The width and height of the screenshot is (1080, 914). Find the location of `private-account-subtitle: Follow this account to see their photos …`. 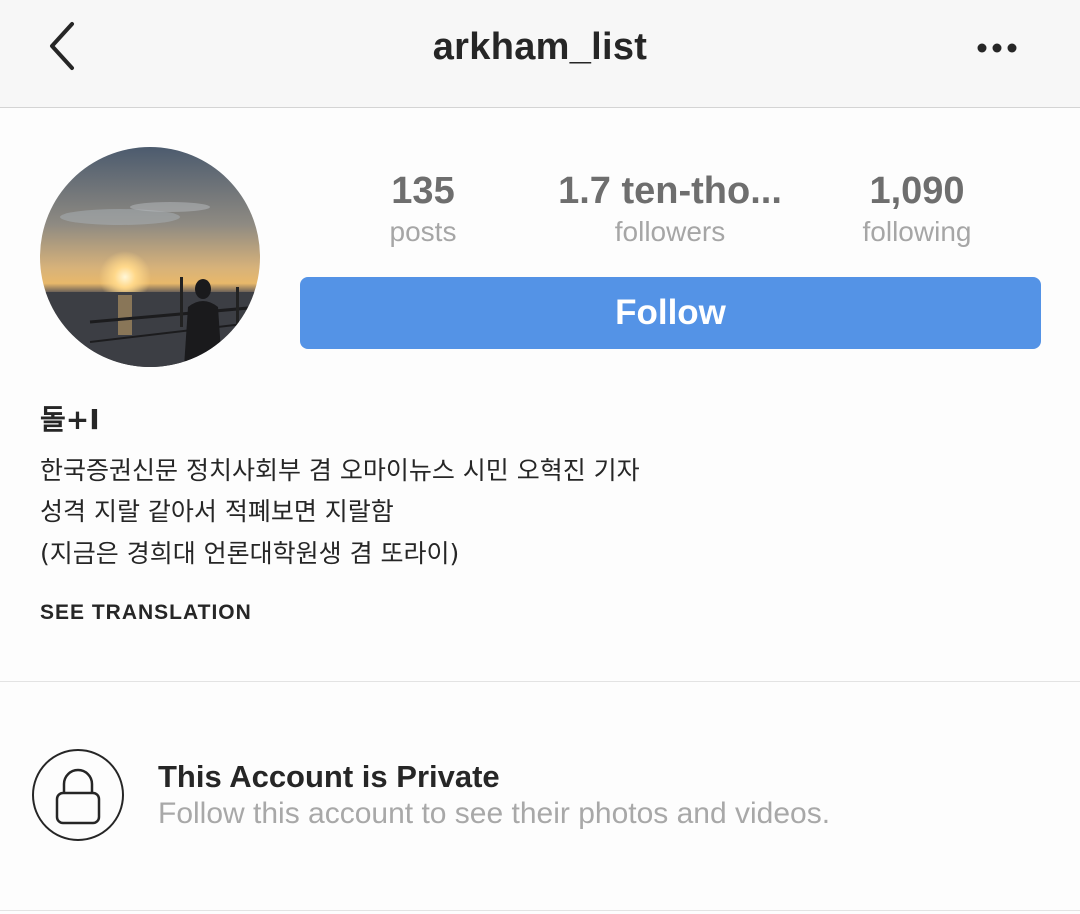

private-account-subtitle: Follow this account to see their photos … is located at coordinates (494, 813).